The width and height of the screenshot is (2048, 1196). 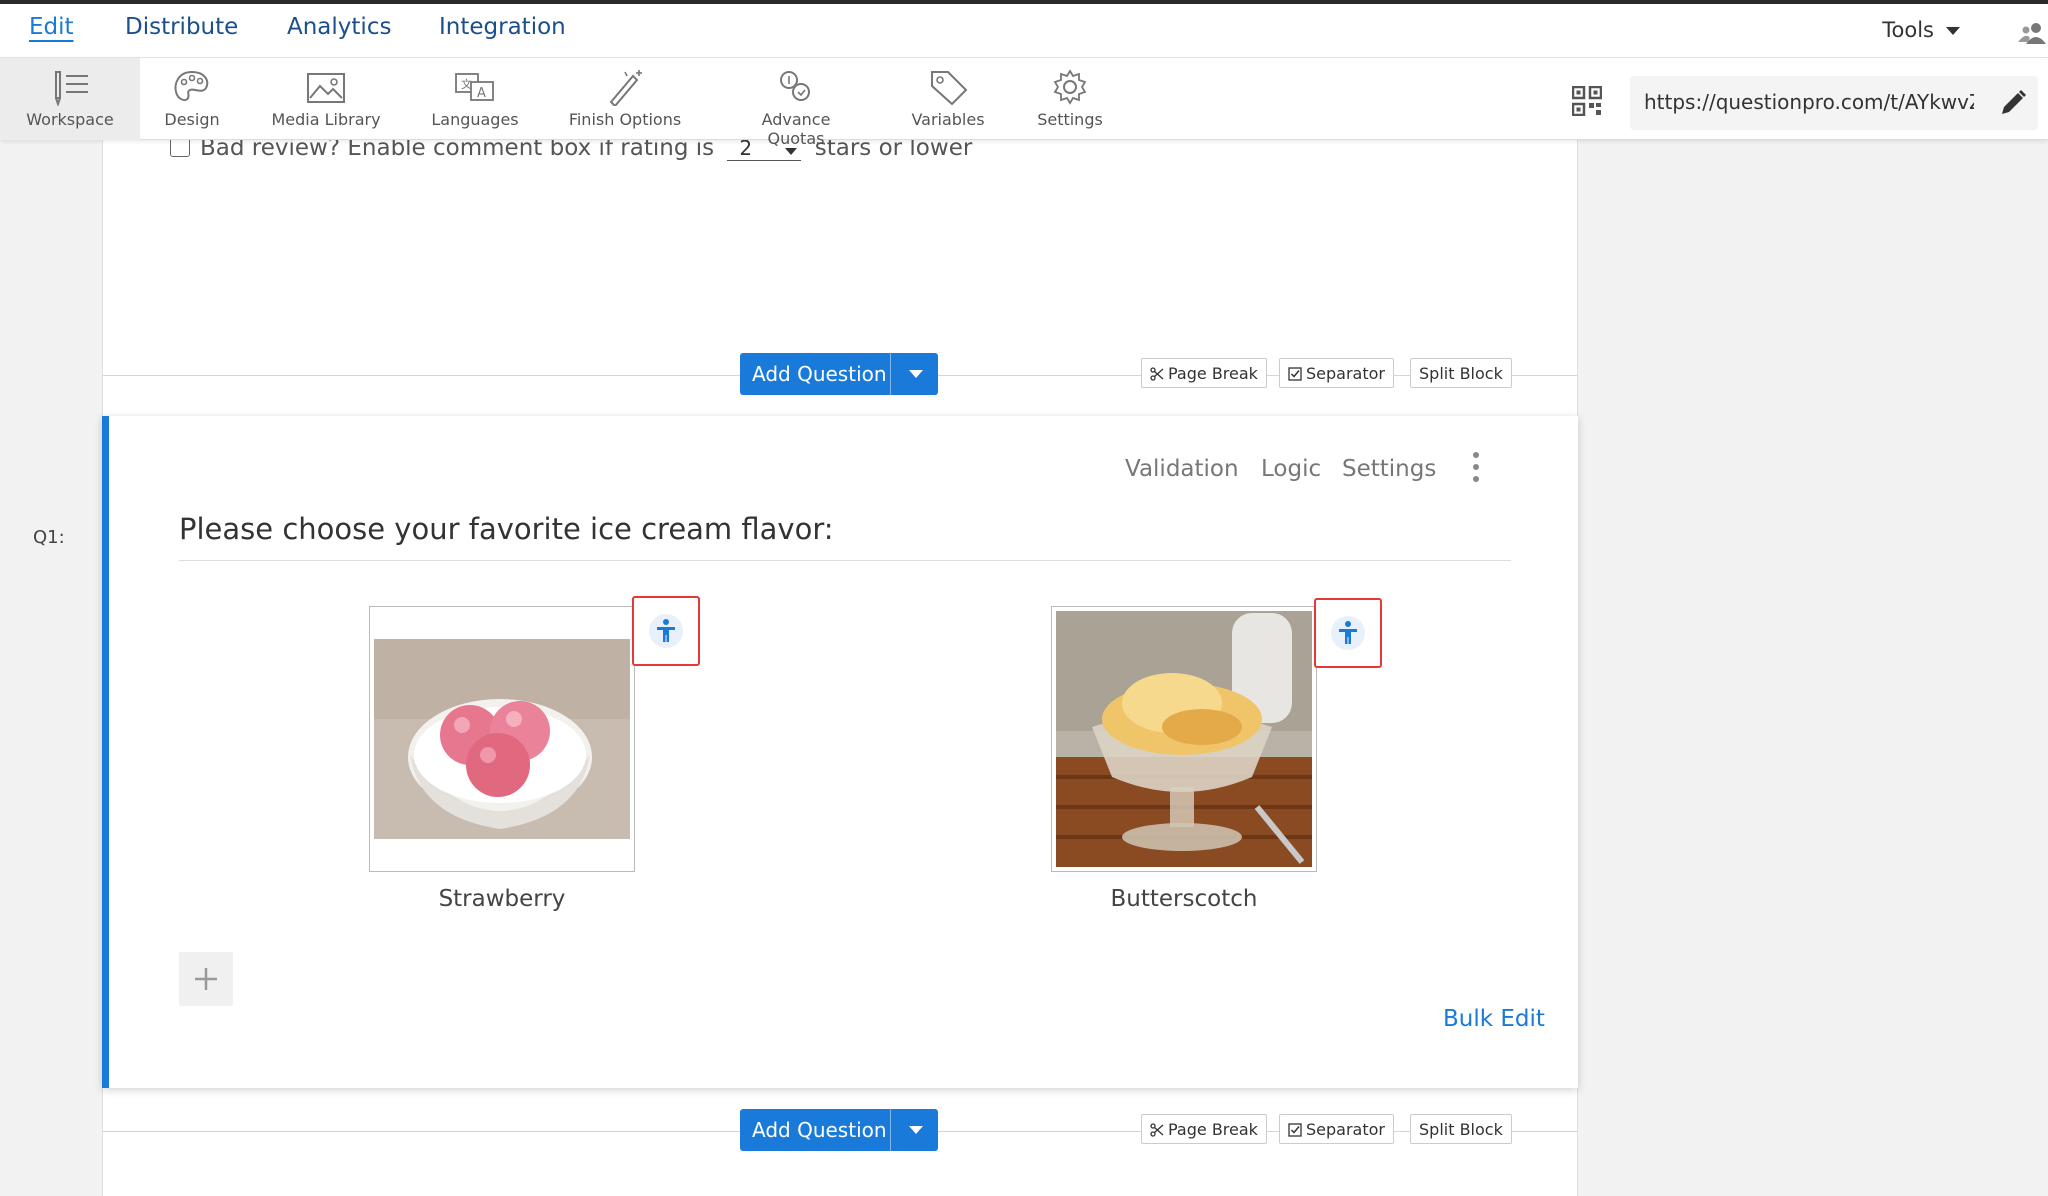 What do you see at coordinates (339, 27) in the screenshot?
I see `nav-analytics: Analytics` at bounding box center [339, 27].